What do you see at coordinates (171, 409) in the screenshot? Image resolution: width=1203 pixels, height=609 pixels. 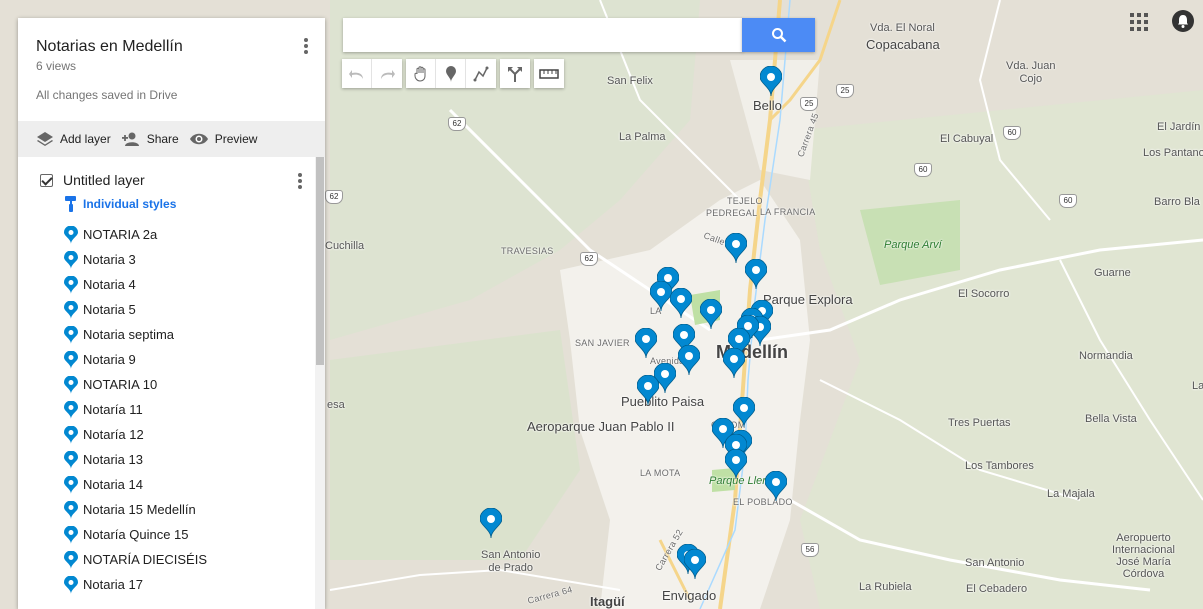 I see `place-item: Notaría 11` at bounding box center [171, 409].